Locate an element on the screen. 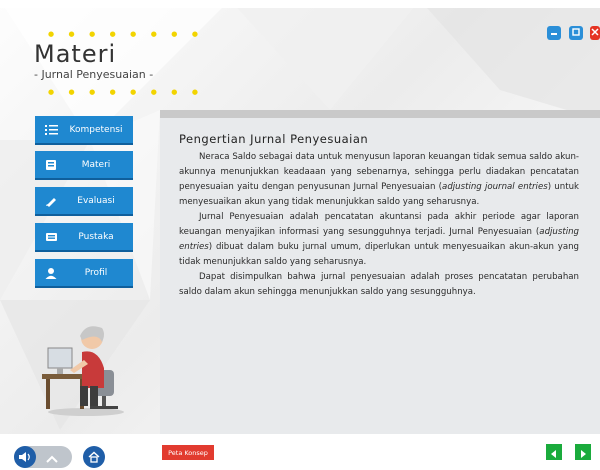 Image resolution: width=600 pixels, height=470 pixels. arrow-right-icon is located at coordinates (583, 452).